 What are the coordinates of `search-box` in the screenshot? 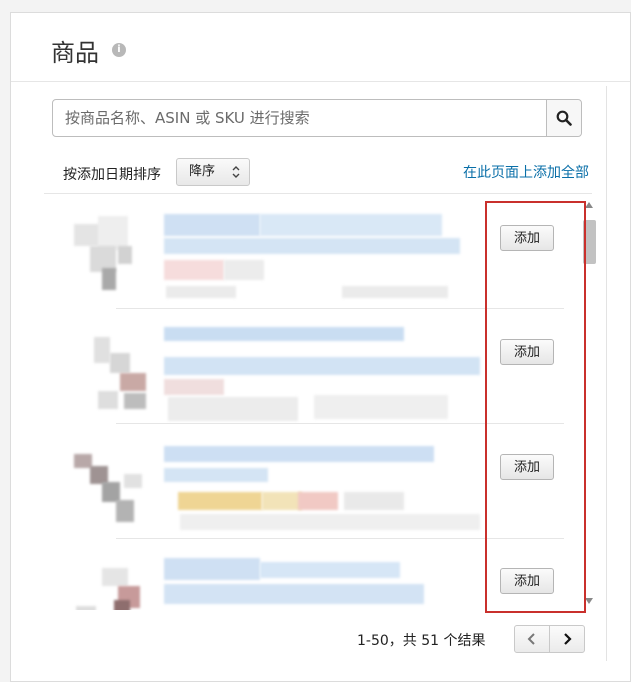 It's located at (317, 118).